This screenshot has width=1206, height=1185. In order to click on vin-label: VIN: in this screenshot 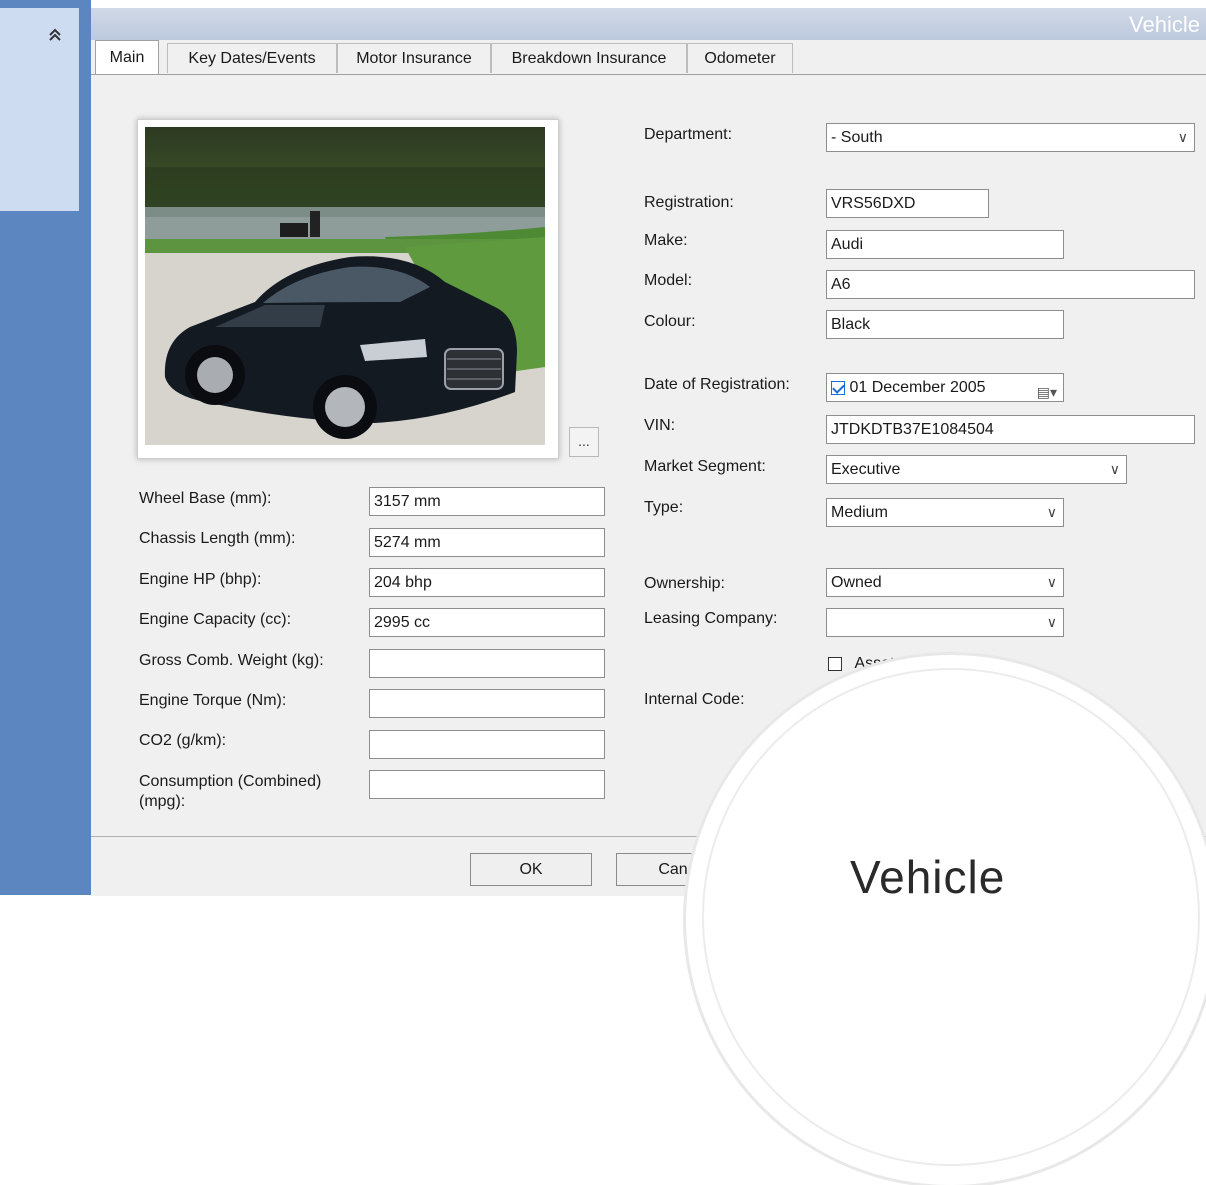, I will do `click(660, 425)`.